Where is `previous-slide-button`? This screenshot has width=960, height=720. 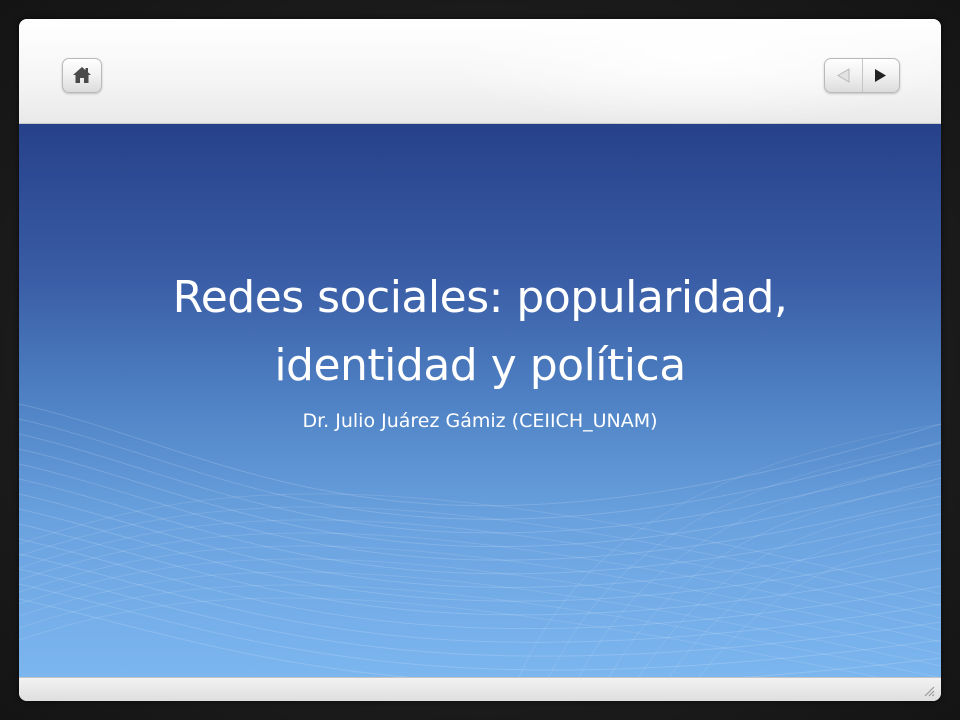 previous-slide-button is located at coordinates (844, 75).